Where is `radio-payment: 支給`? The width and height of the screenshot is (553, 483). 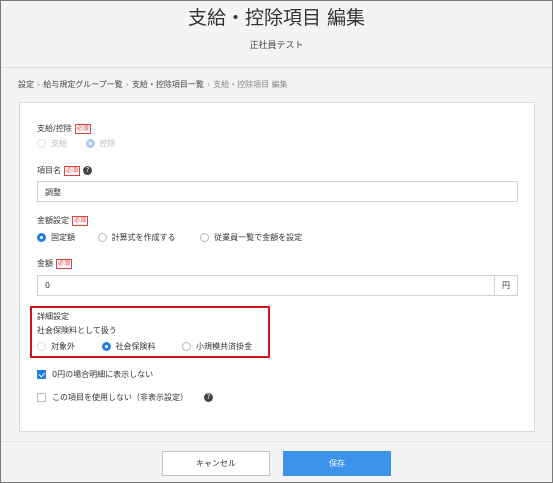 radio-payment: 支給 is located at coordinates (52, 143).